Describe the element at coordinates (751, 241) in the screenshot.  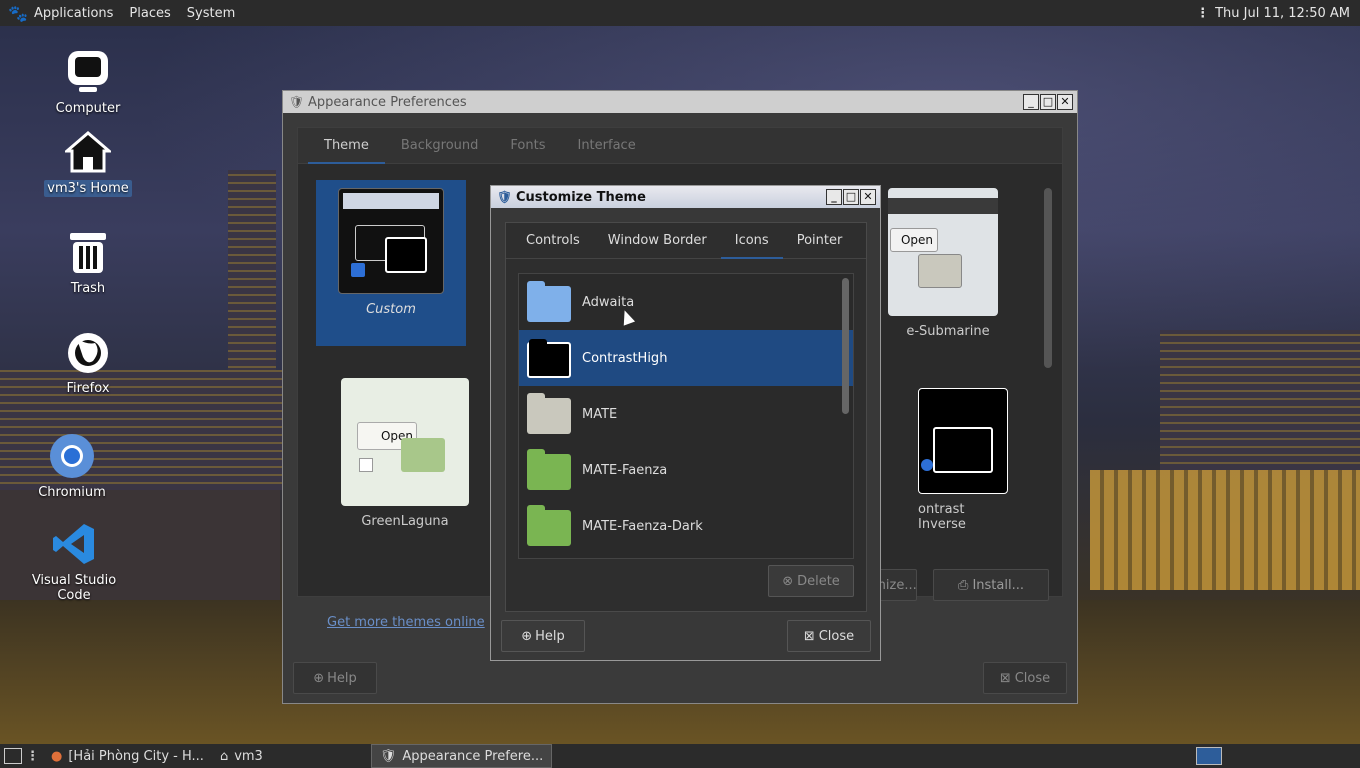
I see `tab-icons: Icons` at that location.